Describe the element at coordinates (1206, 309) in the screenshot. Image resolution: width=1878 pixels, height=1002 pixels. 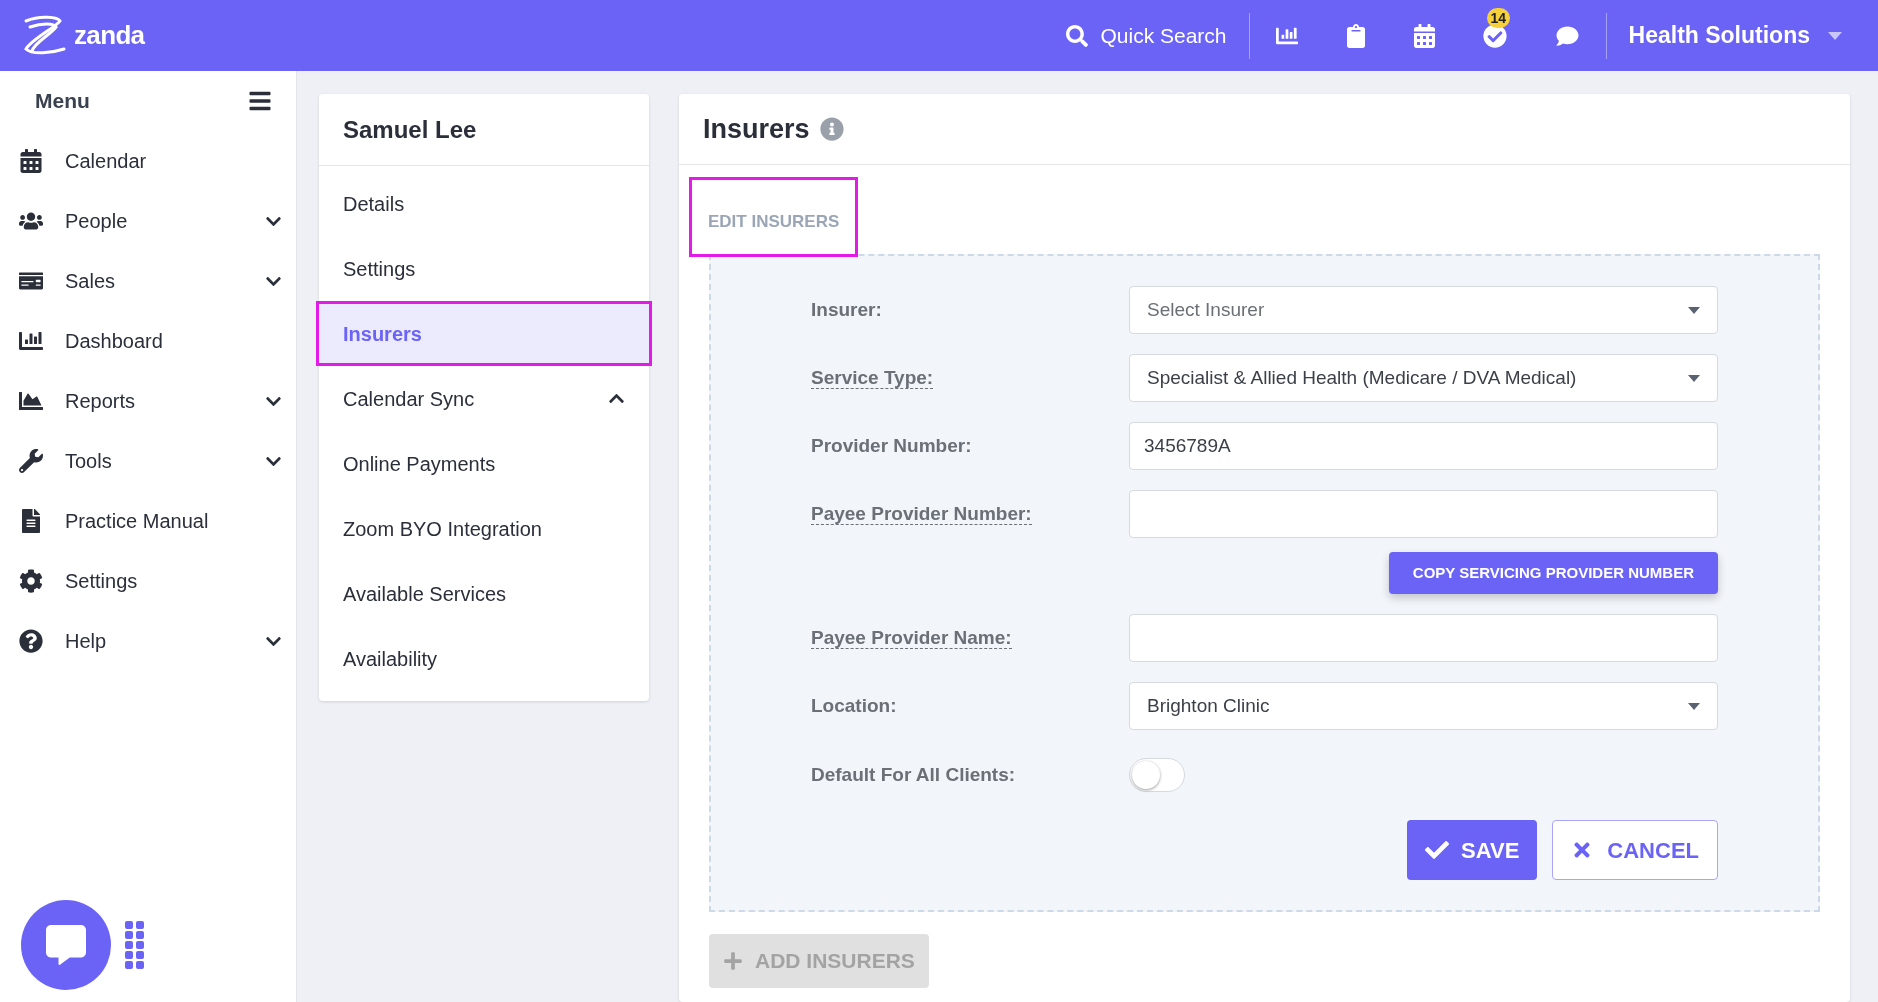
I see `select-placeholder: Select Insurer` at that location.